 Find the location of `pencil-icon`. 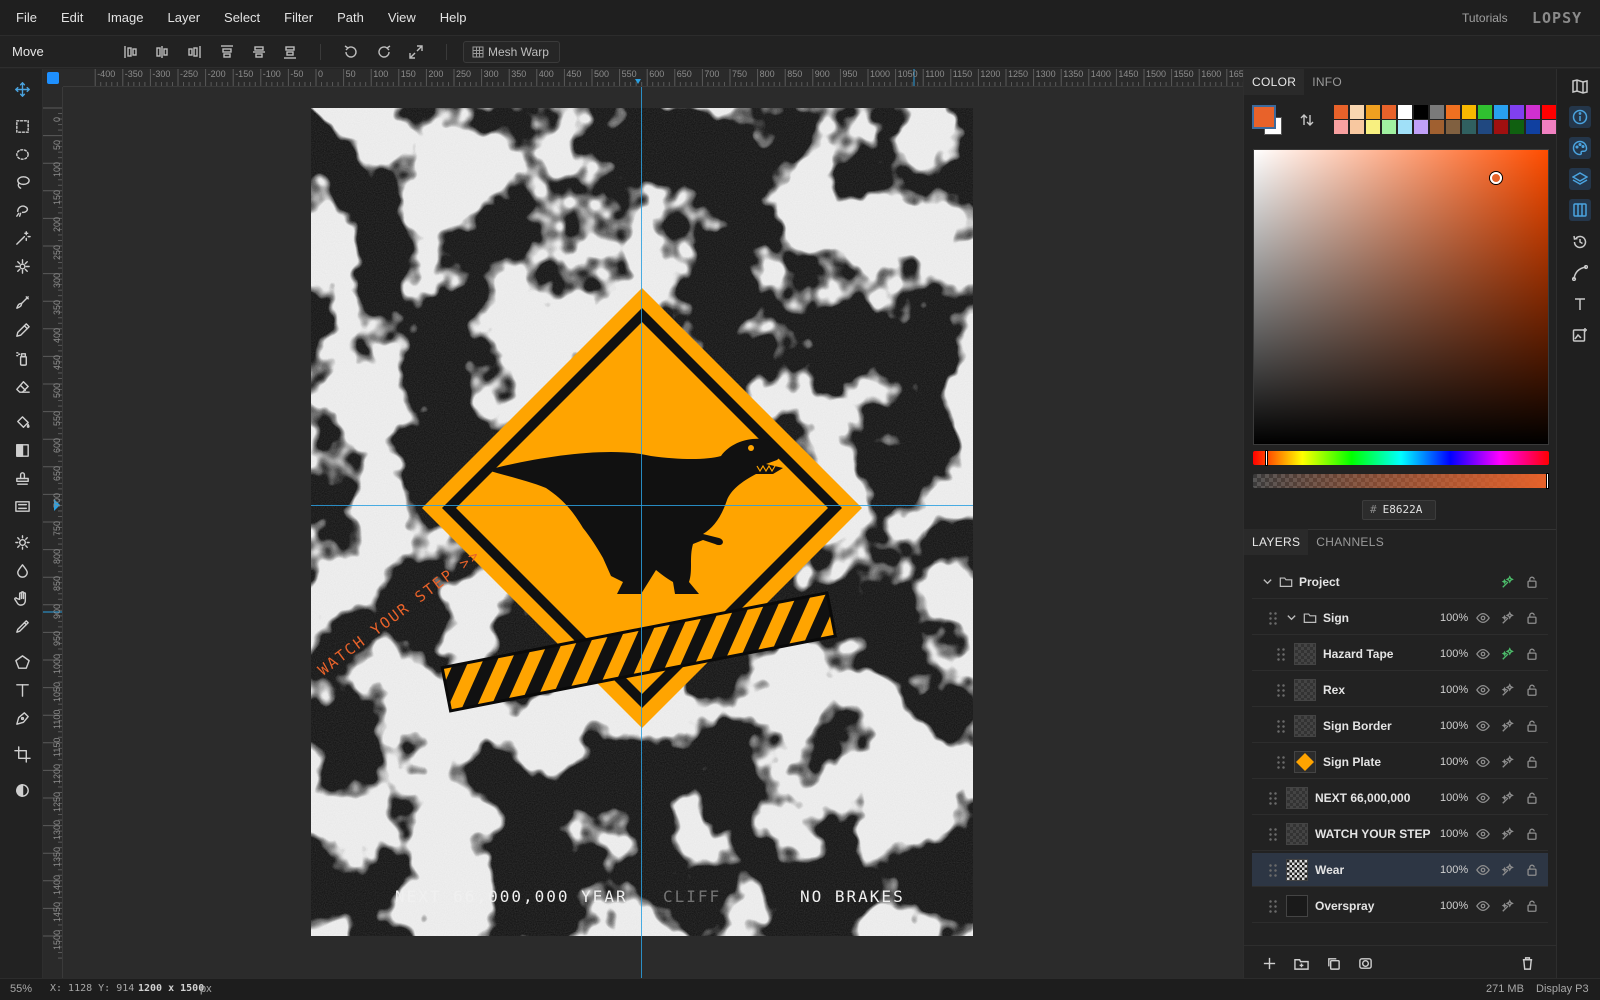

pencil-icon is located at coordinates (22, 330).